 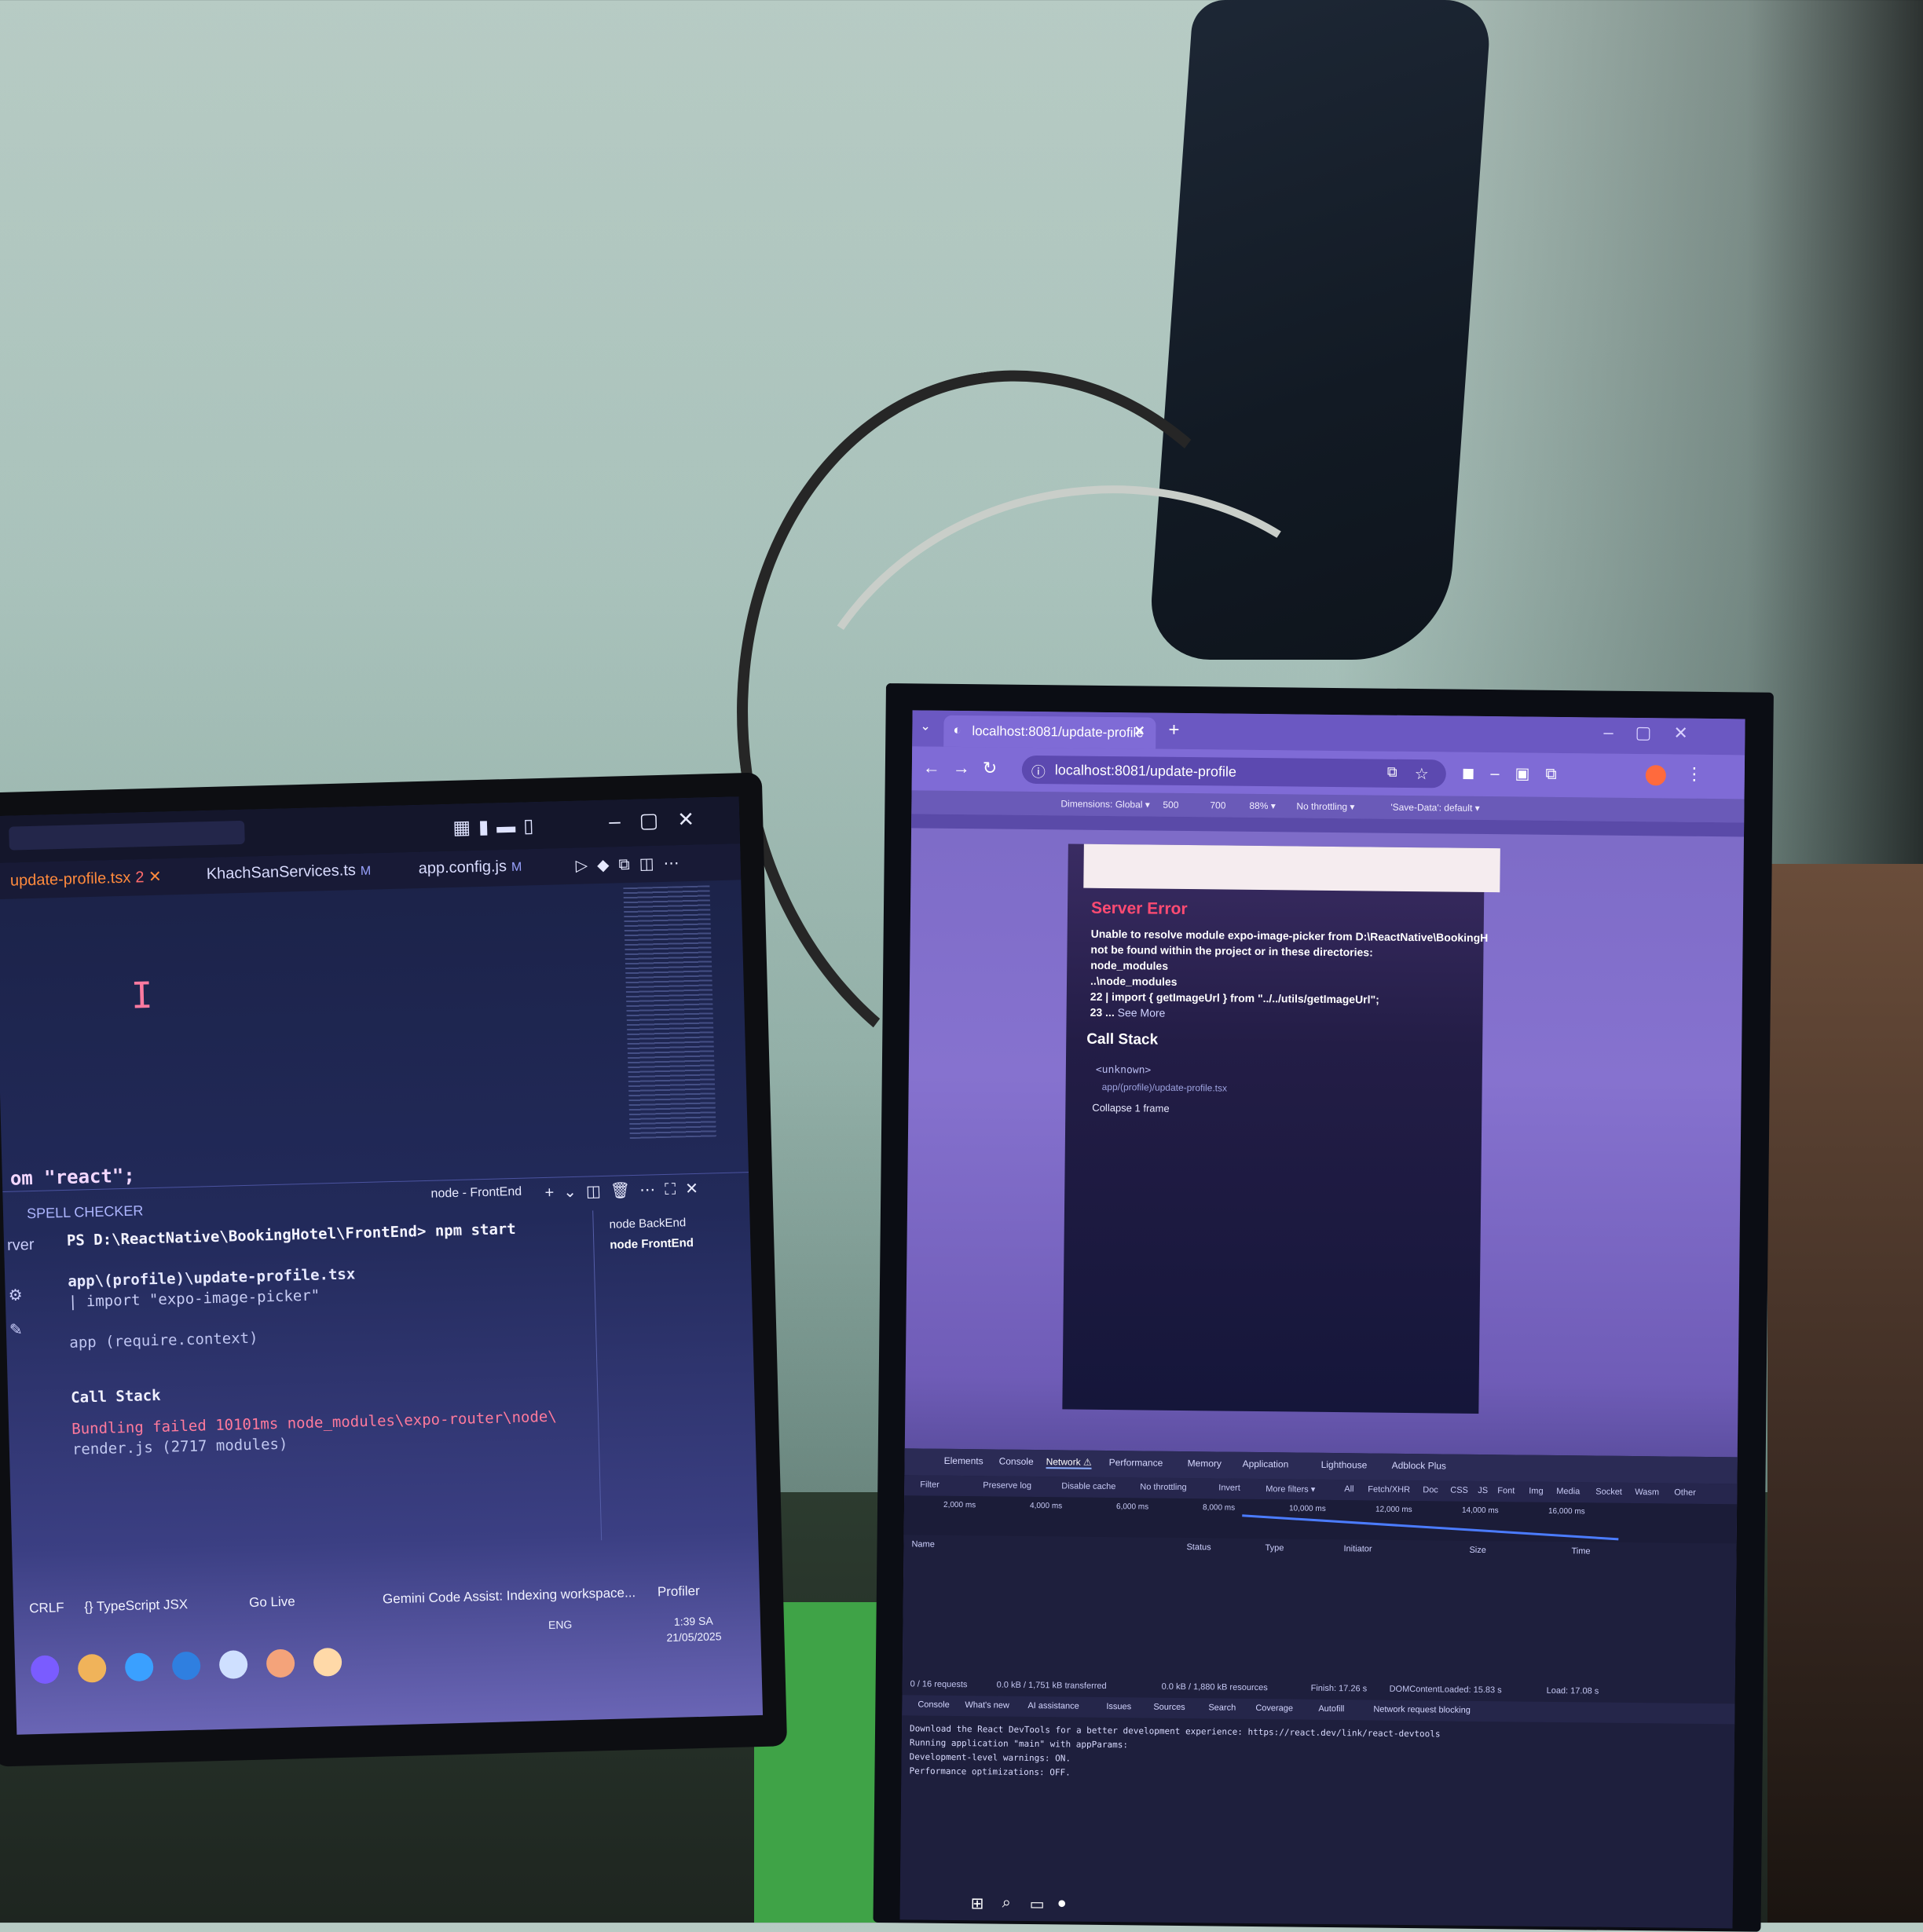 I want to click on height-input: 700, so click(x=1217, y=805).